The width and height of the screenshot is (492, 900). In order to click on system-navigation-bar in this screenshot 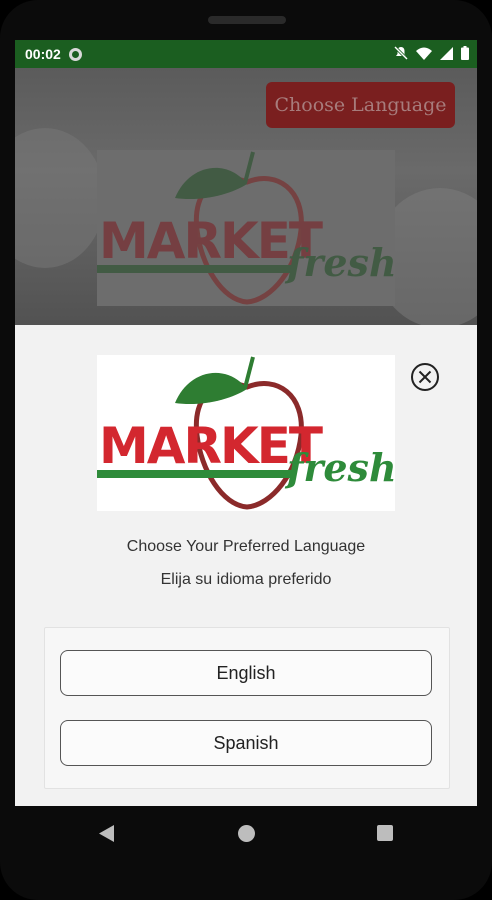, I will do `click(246, 834)`.